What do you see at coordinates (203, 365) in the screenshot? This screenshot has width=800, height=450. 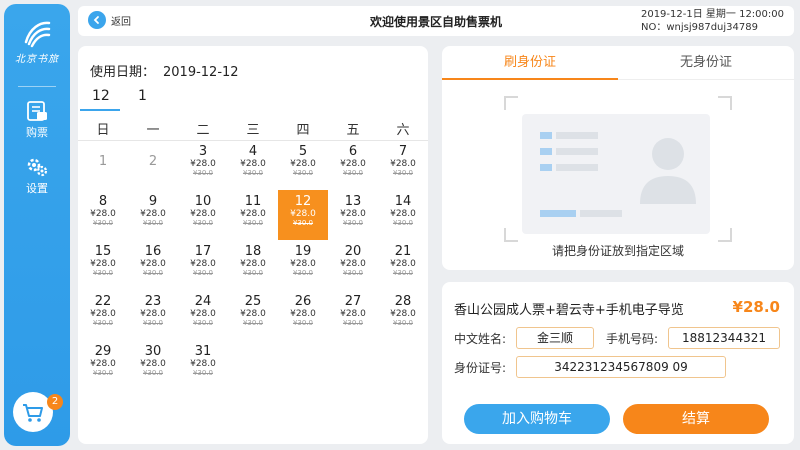 I see `calendar-day: 31 ¥28.0 ¥30.0` at bounding box center [203, 365].